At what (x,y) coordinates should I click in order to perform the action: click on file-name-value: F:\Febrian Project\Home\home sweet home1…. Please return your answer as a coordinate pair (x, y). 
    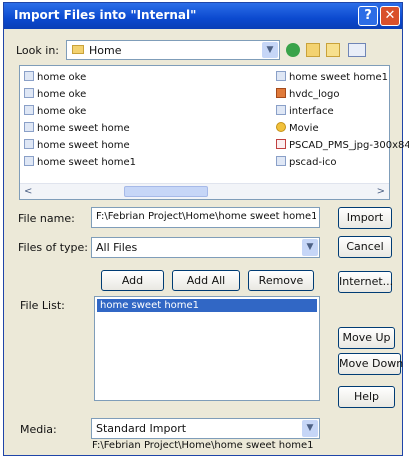
    Looking at the image, I should click on (206, 216).